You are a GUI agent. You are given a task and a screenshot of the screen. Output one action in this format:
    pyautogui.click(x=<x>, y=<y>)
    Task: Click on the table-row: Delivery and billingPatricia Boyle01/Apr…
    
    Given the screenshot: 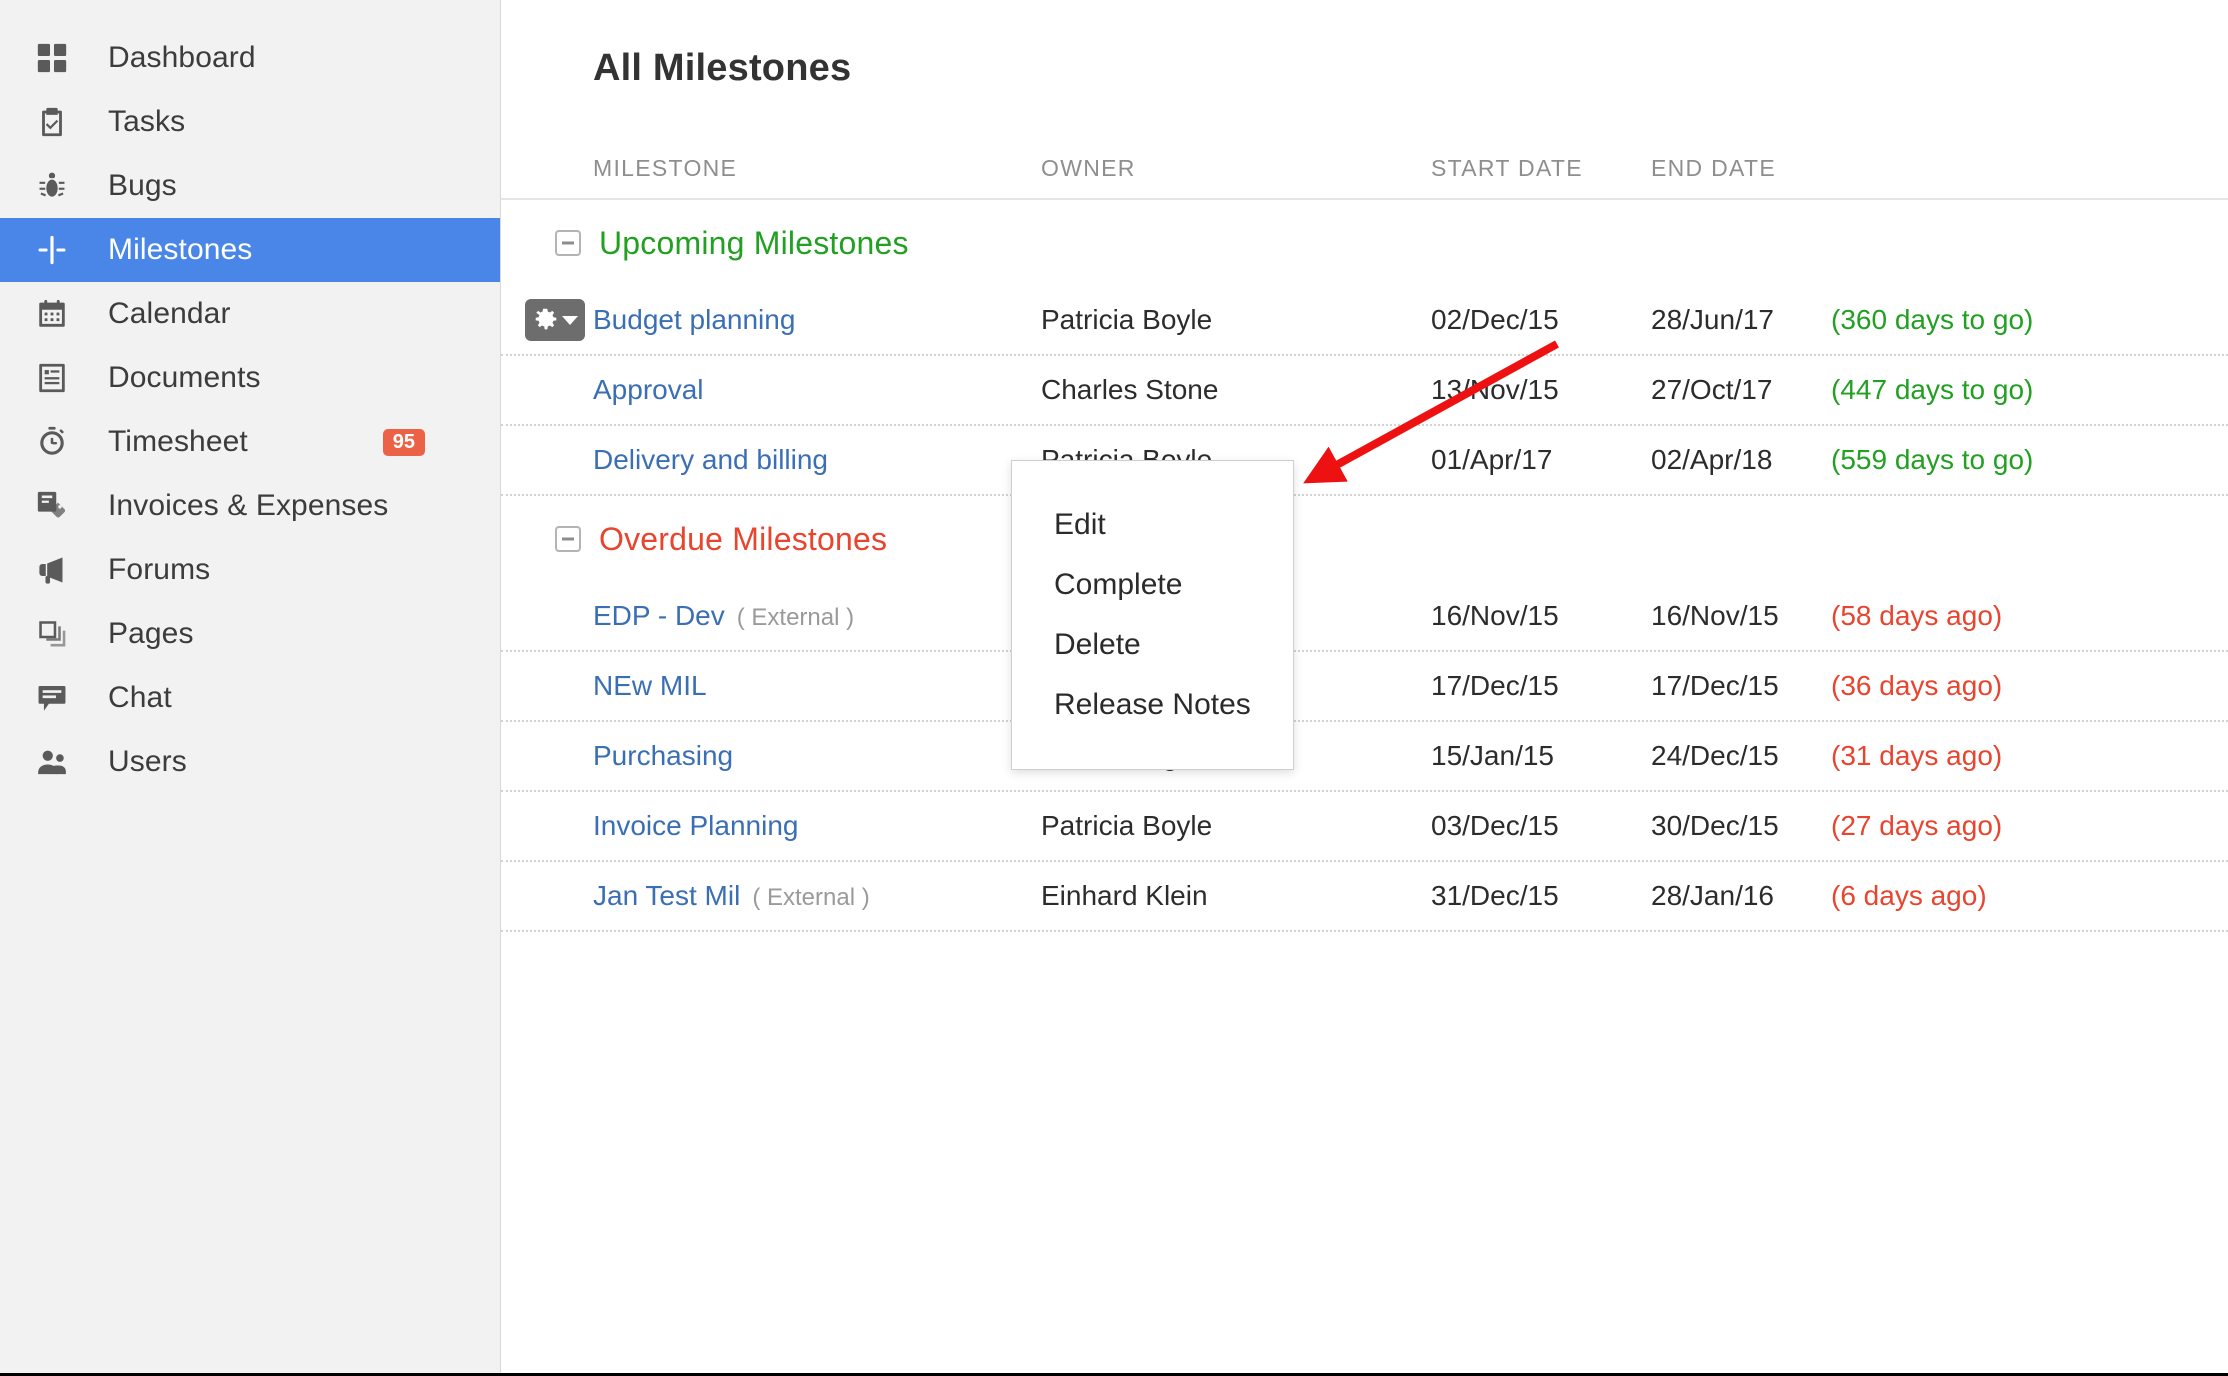 What is the action you would take?
    pyautogui.click(x=1364, y=461)
    